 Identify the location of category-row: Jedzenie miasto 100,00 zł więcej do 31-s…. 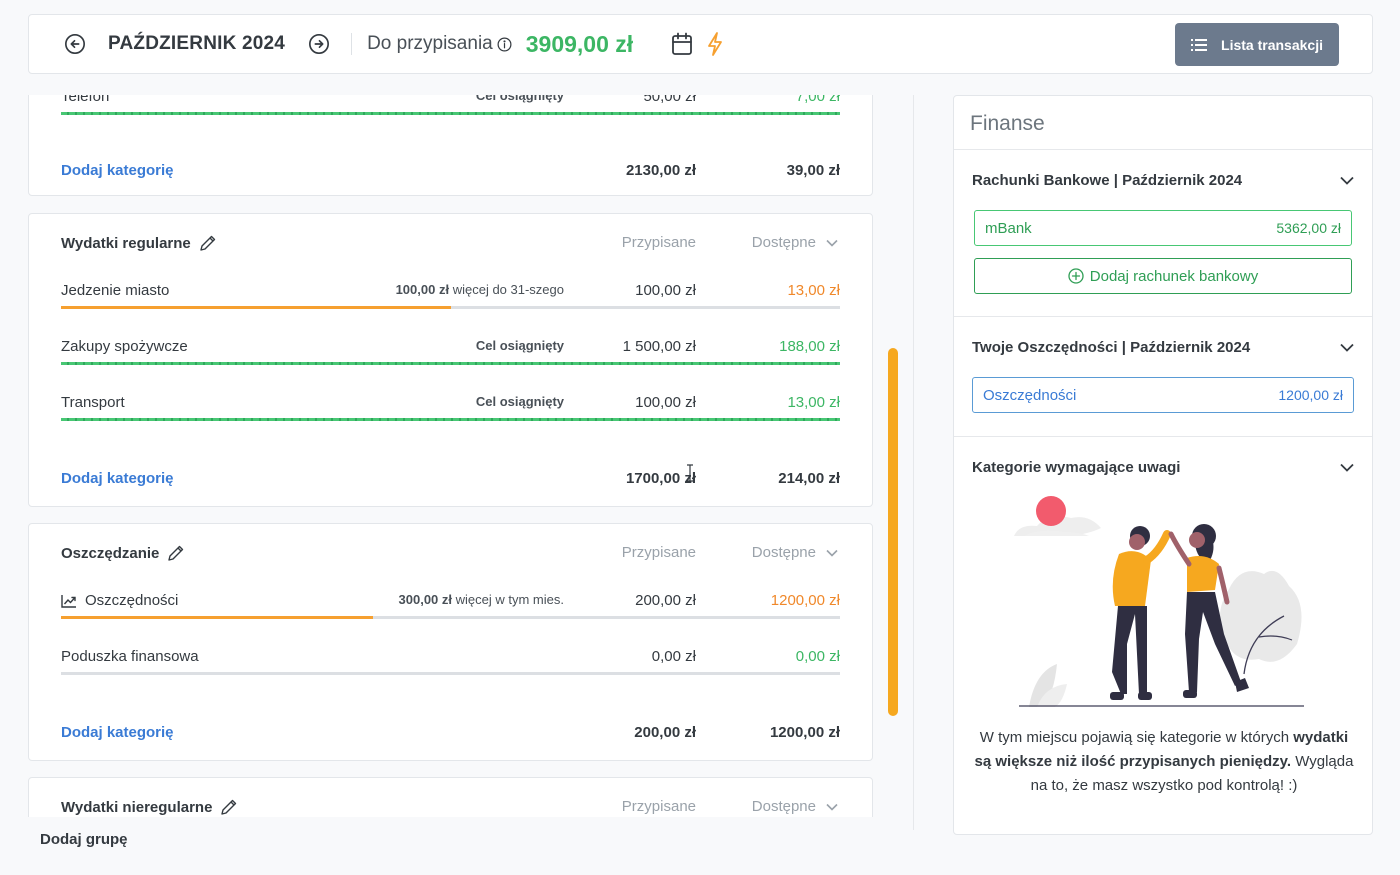
(450, 302).